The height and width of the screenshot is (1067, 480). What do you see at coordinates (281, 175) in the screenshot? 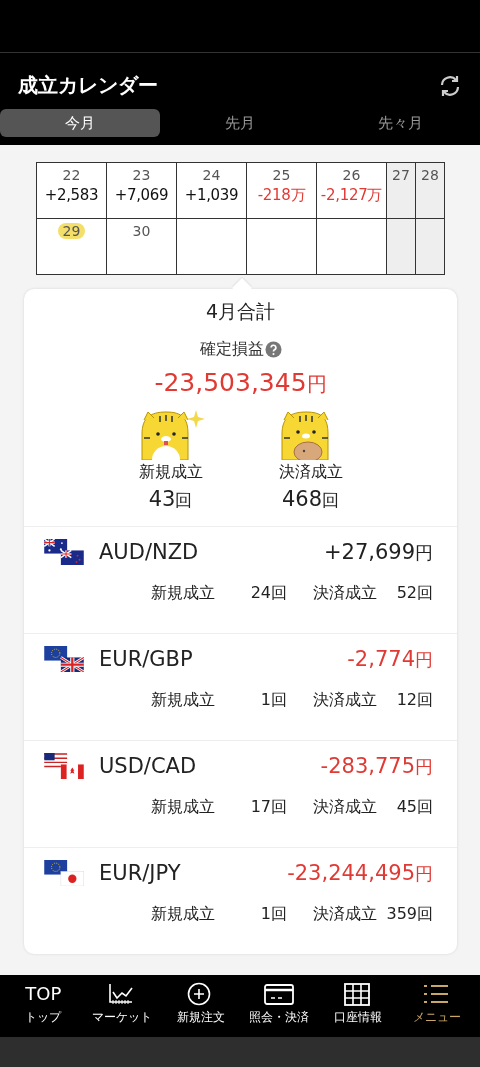
I see `day-number: 25` at bounding box center [281, 175].